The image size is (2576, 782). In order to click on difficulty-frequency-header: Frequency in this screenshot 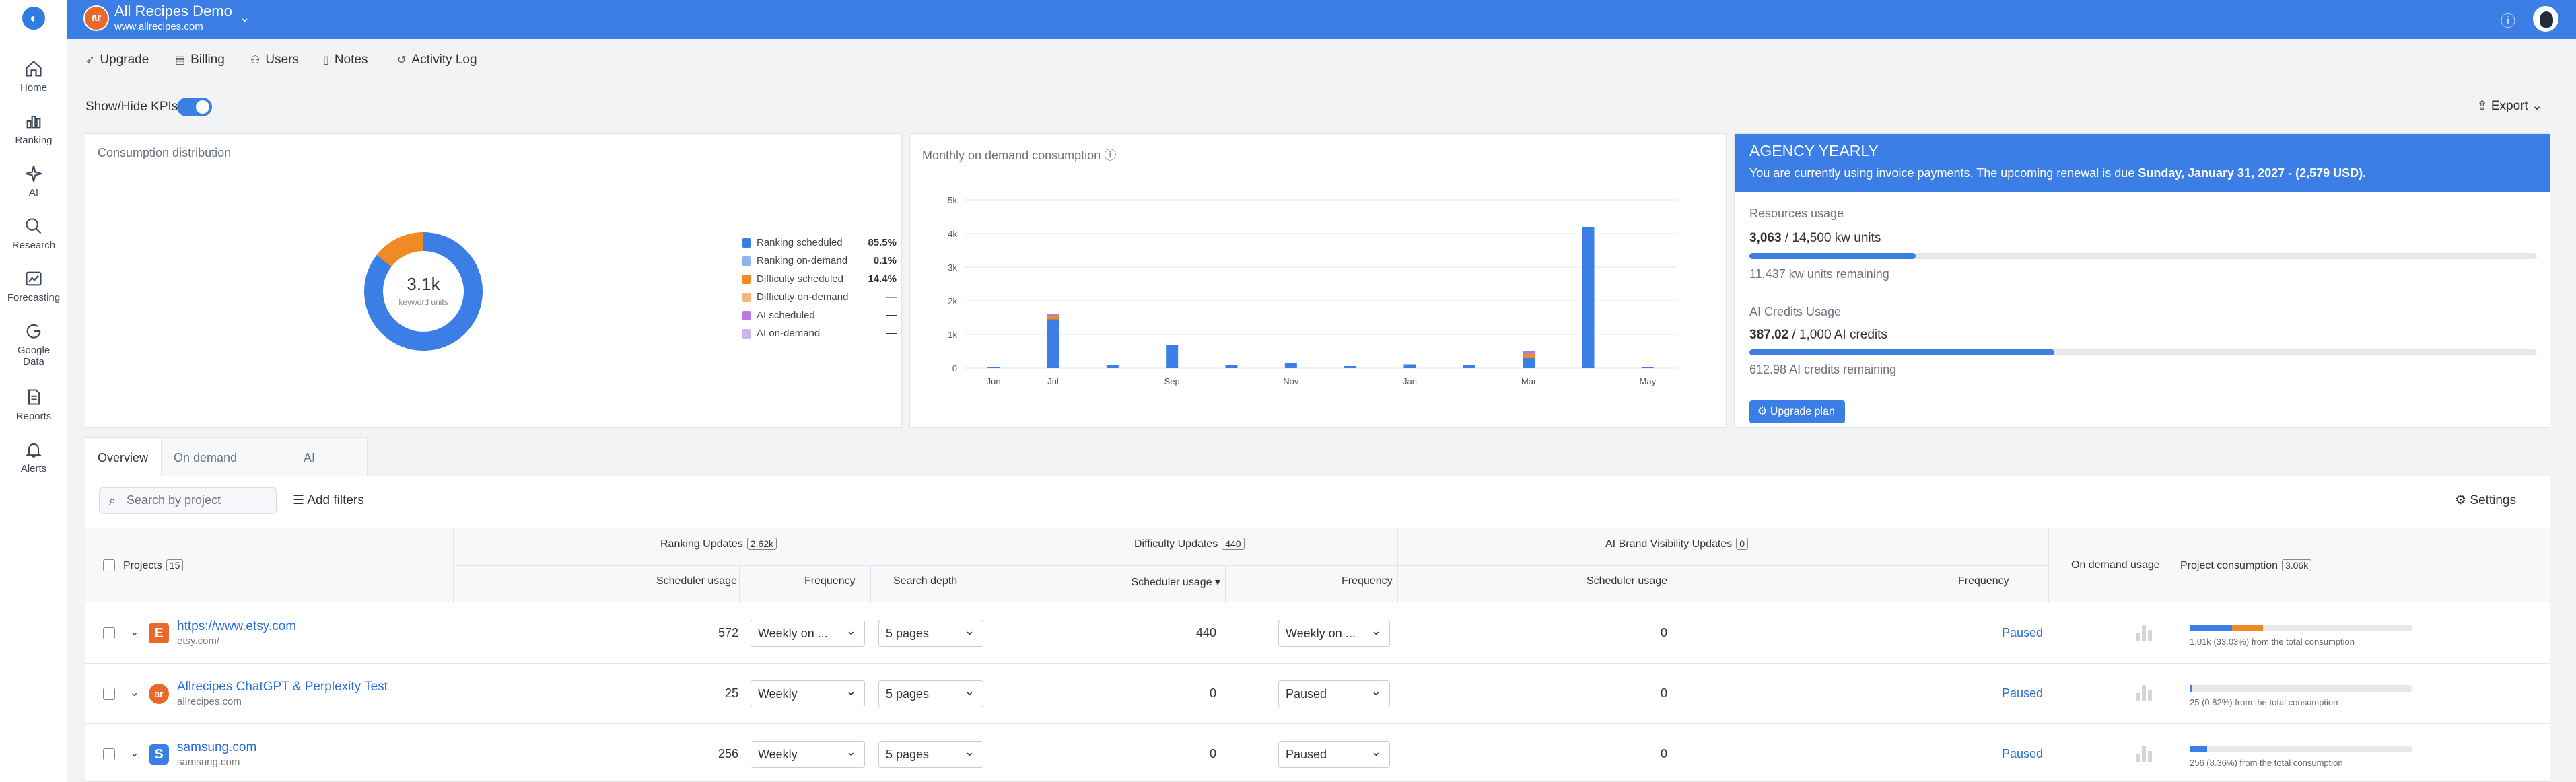, I will do `click(1367, 581)`.